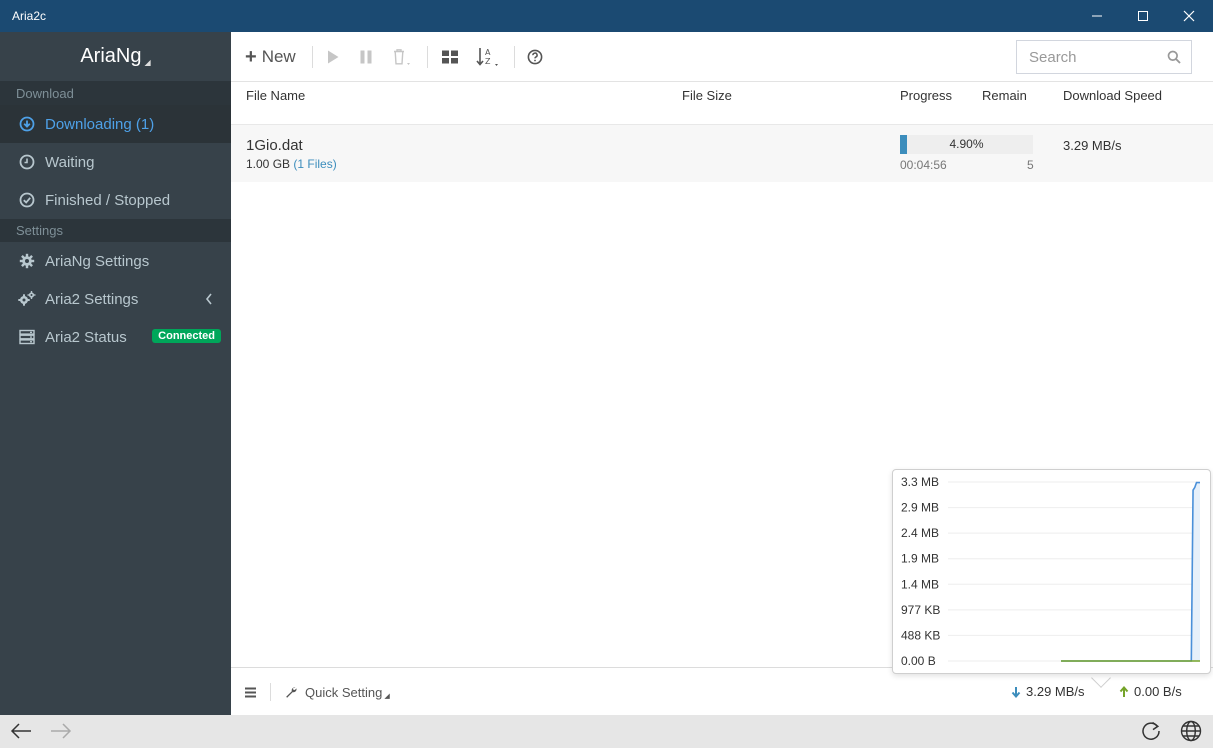 The width and height of the screenshot is (1213, 748). I want to click on sidebar-item-ariang-settings: AriaNg Settings, so click(115, 261).